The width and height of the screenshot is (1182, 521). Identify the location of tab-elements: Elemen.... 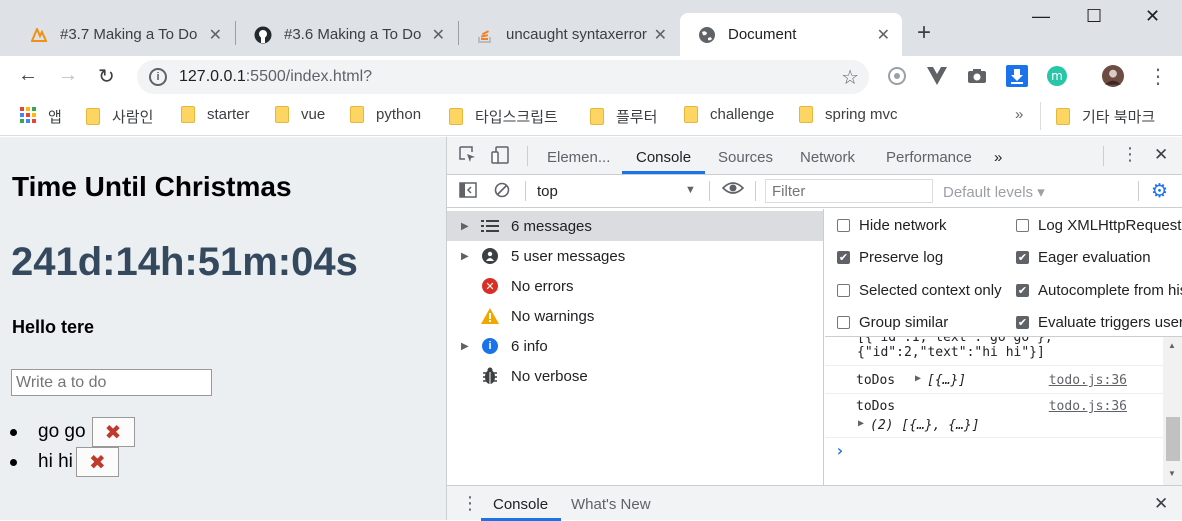
(578, 157).